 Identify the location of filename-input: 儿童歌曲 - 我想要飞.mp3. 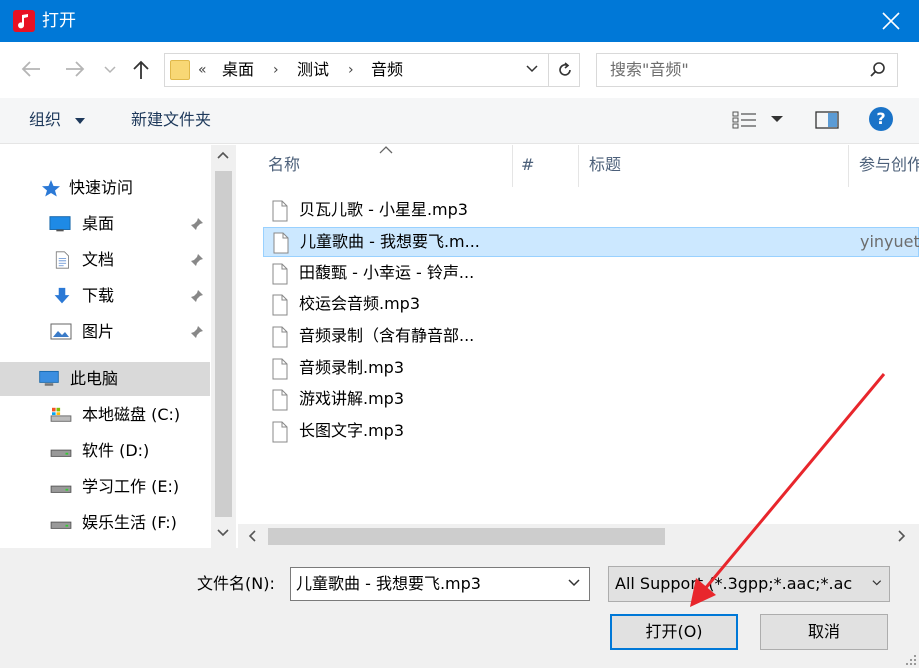
(440, 584).